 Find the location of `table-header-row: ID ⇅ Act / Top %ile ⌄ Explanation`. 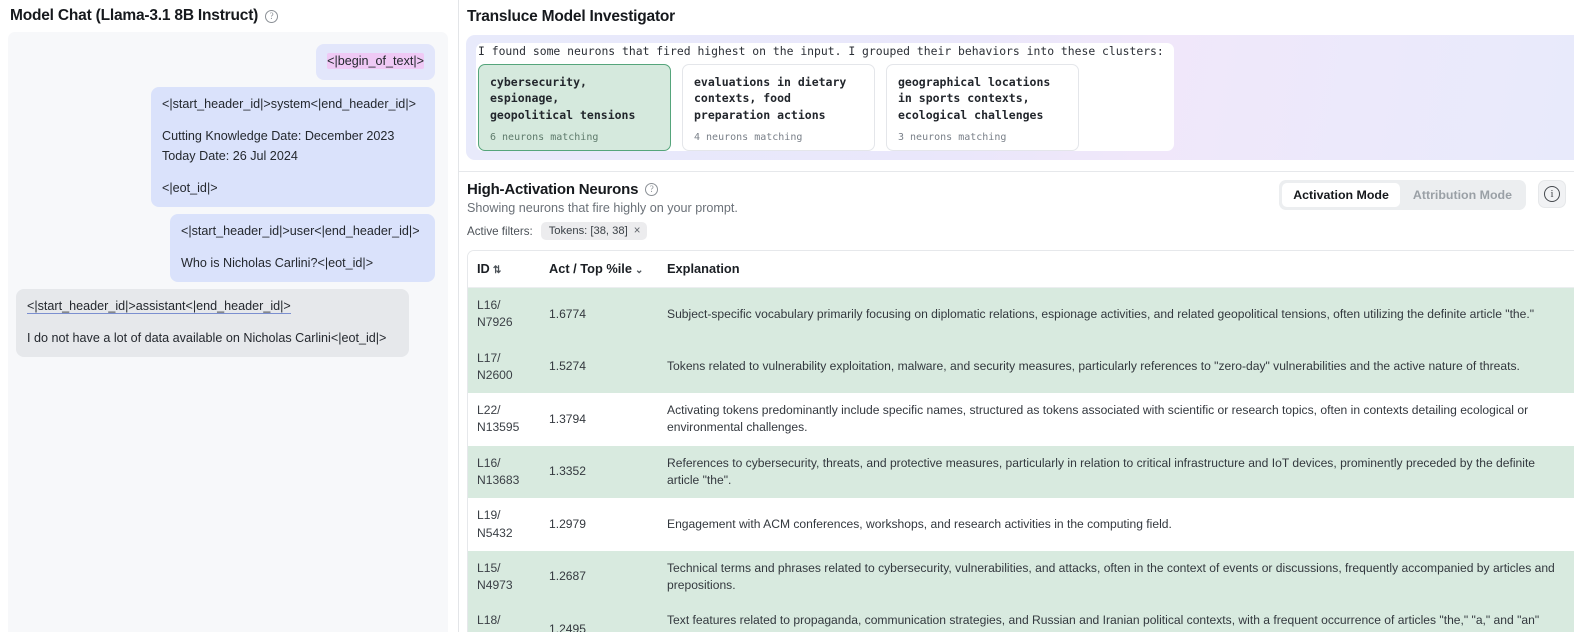

table-header-row: ID ⇅ Act / Top %ile ⌄ Explanation is located at coordinates (1021, 269).